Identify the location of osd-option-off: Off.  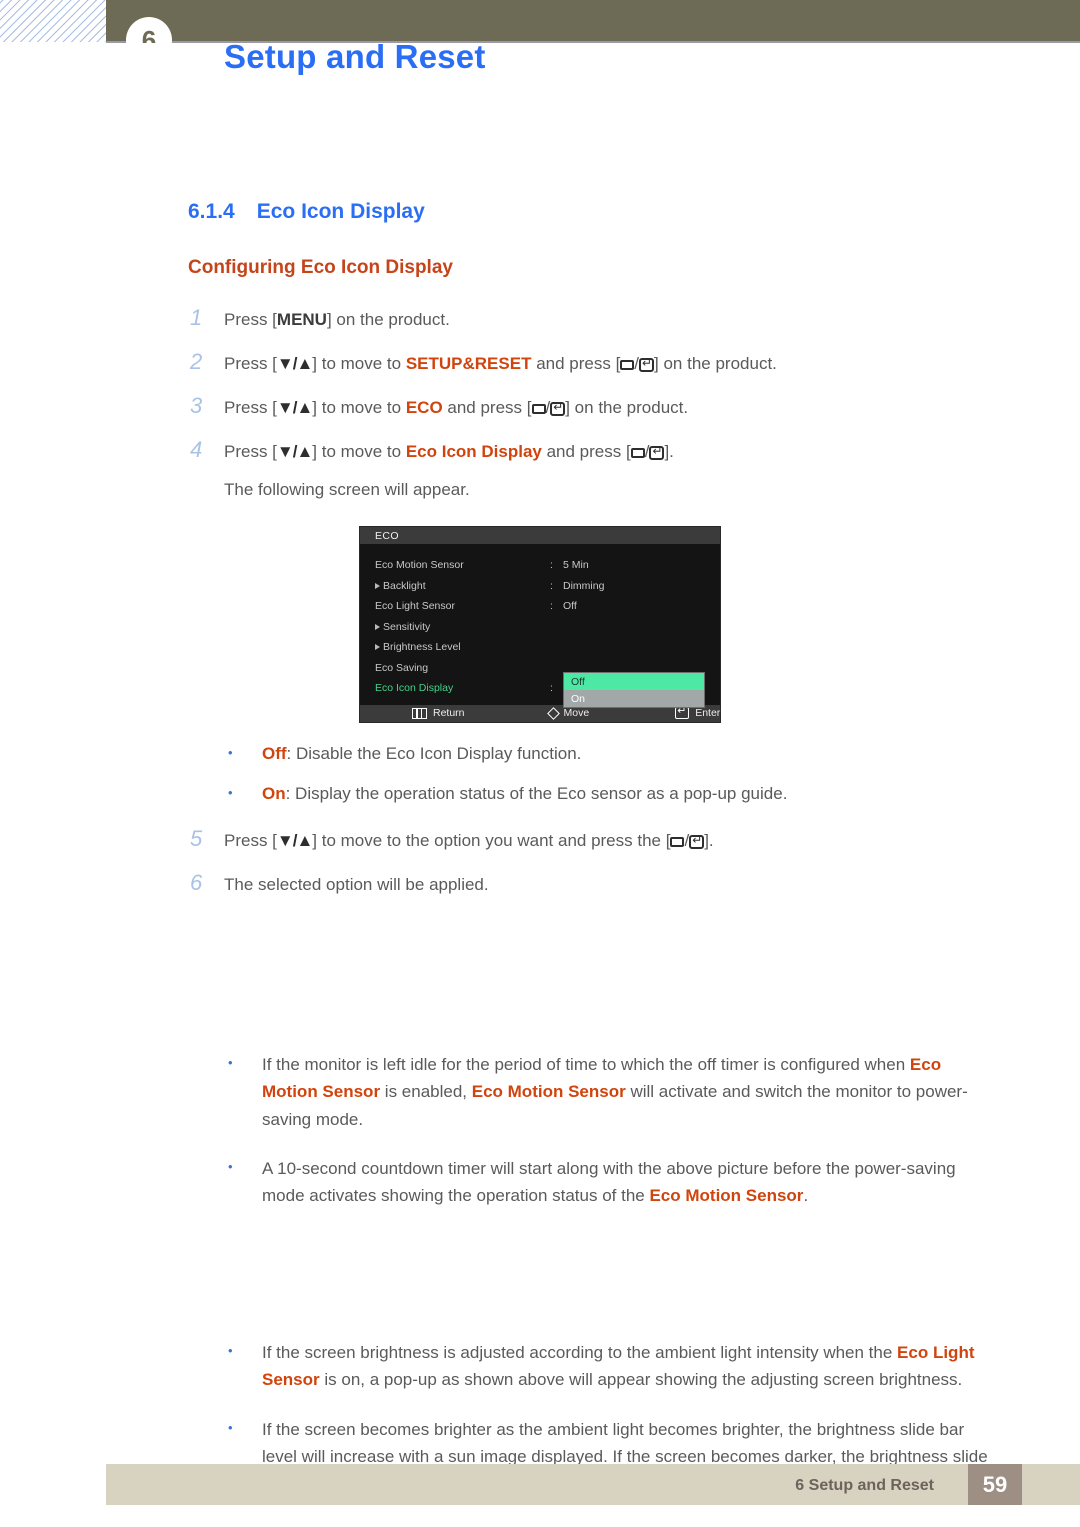
(634, 681).